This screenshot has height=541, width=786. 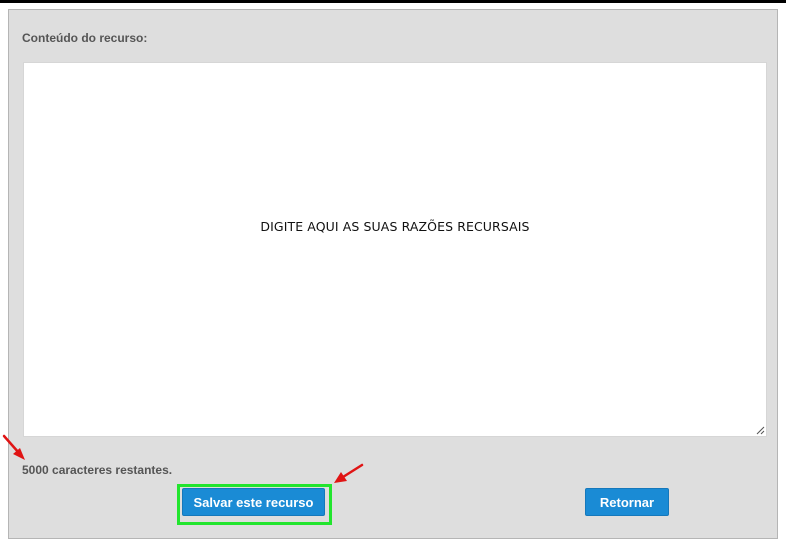 I want to click on save-appeal-button: Salvar este recurso, so click(x=253, y=502).